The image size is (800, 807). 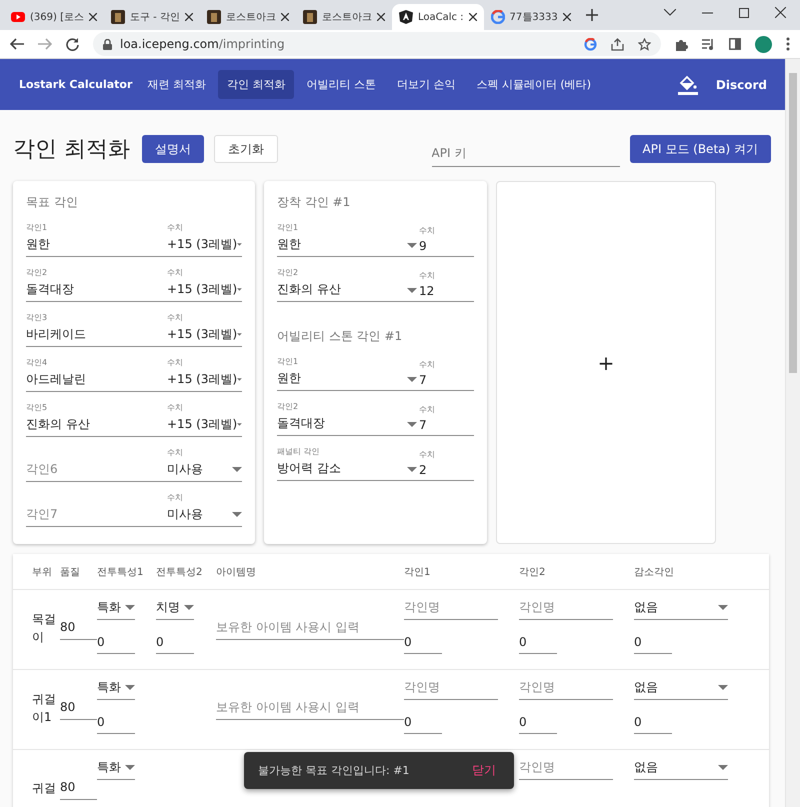 What do you see at coordinates (377, 44) in the screenshot?
I see `address-field: loa.icepeng.com/imprinting` at bounding box center [377, 44].